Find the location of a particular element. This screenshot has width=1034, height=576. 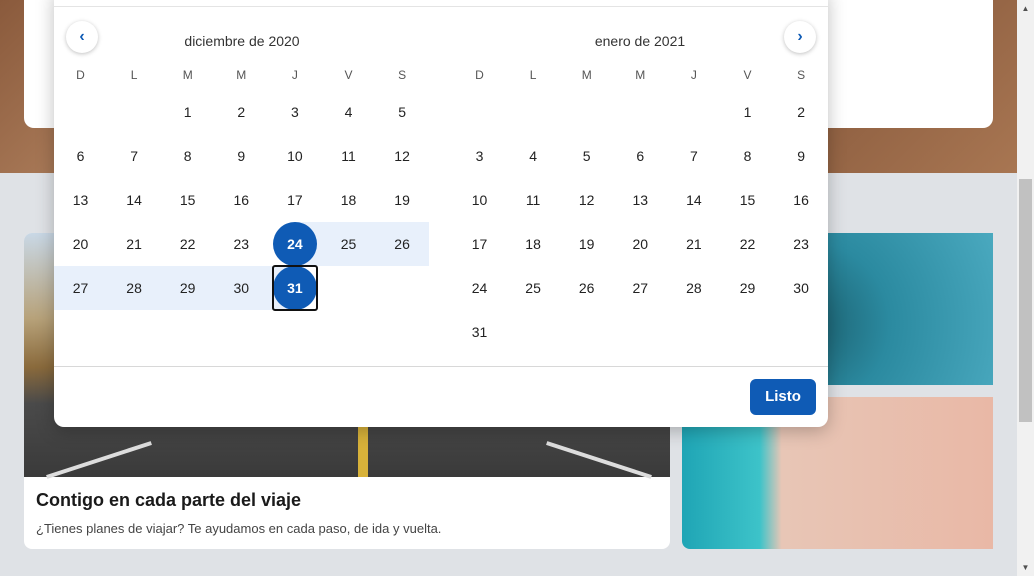

month-title-december: diciembre de 2020 is located at coordinates (242, 41).